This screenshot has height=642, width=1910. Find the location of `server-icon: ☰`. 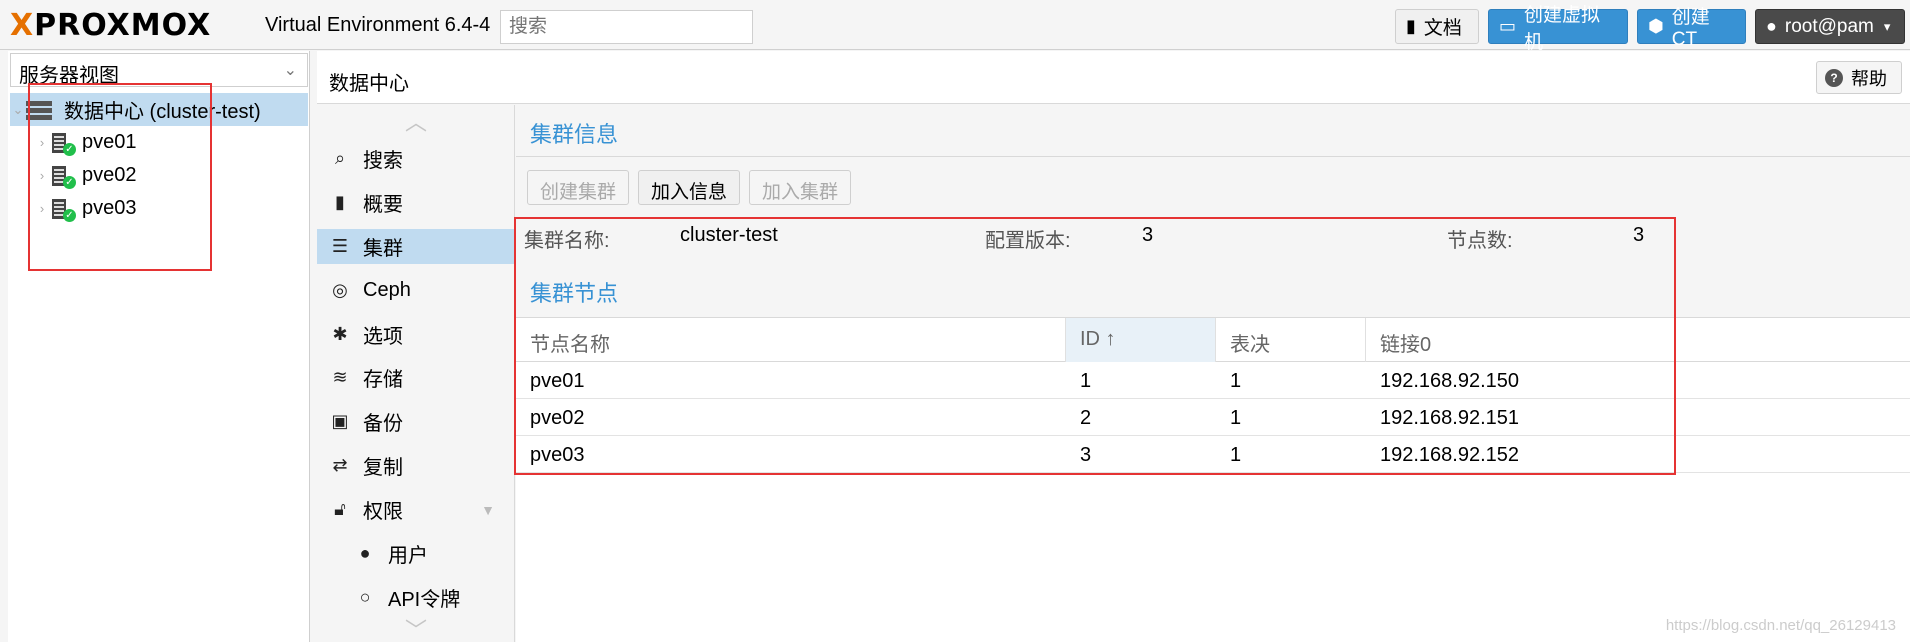

server-icon: ☰ is located at coordinates (340, 246).